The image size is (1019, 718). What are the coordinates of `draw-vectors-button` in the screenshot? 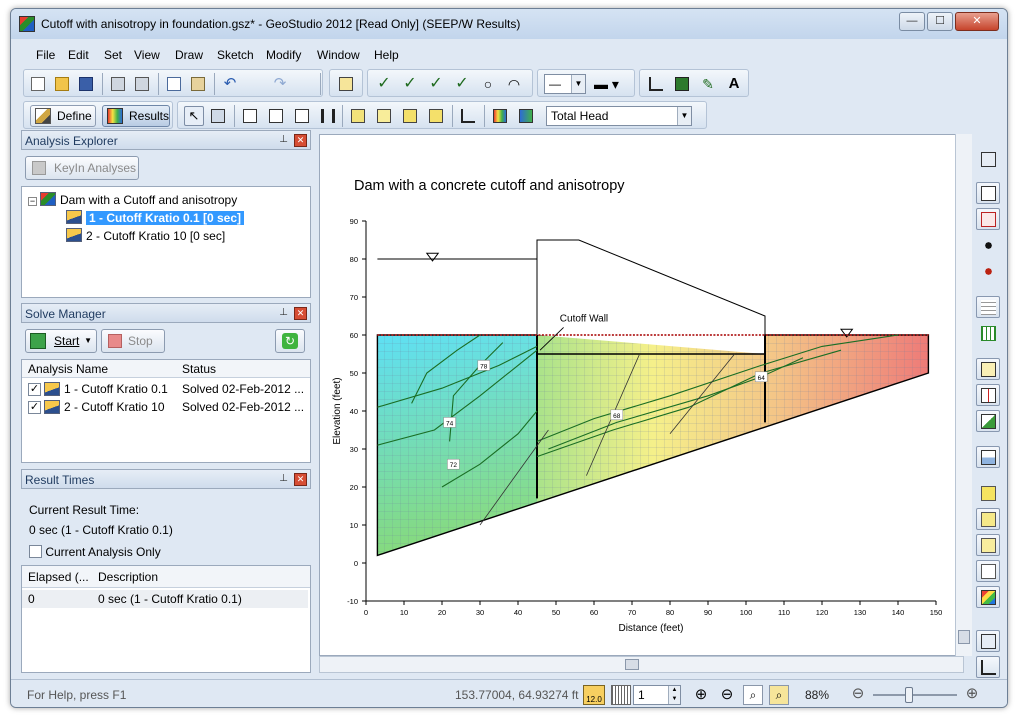 It's located at (384, 116).